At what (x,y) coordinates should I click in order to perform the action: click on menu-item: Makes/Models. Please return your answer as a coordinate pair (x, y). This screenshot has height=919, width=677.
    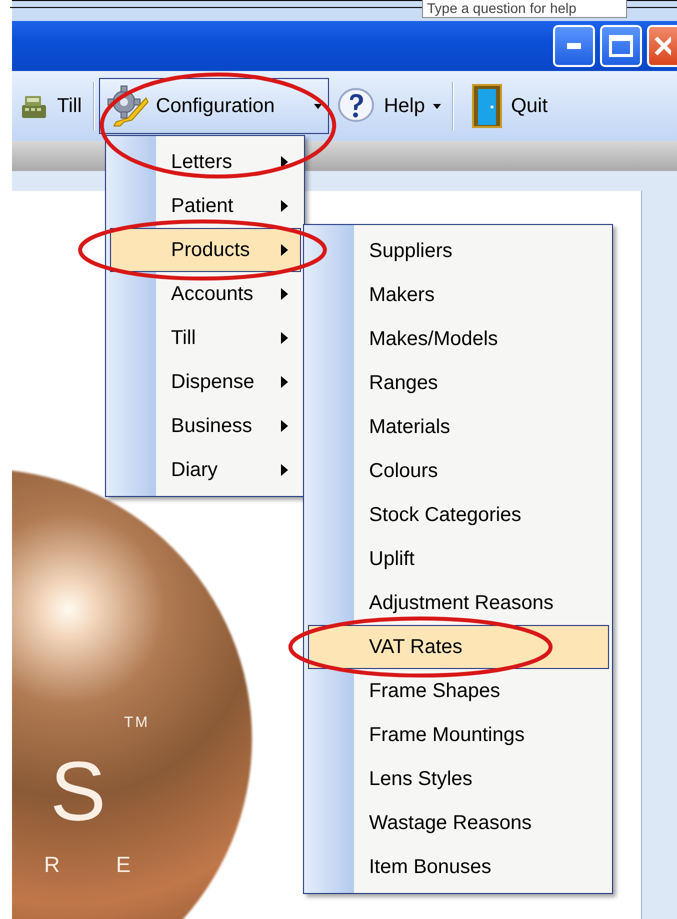
    Looking at the image, I should click on (458, 339).